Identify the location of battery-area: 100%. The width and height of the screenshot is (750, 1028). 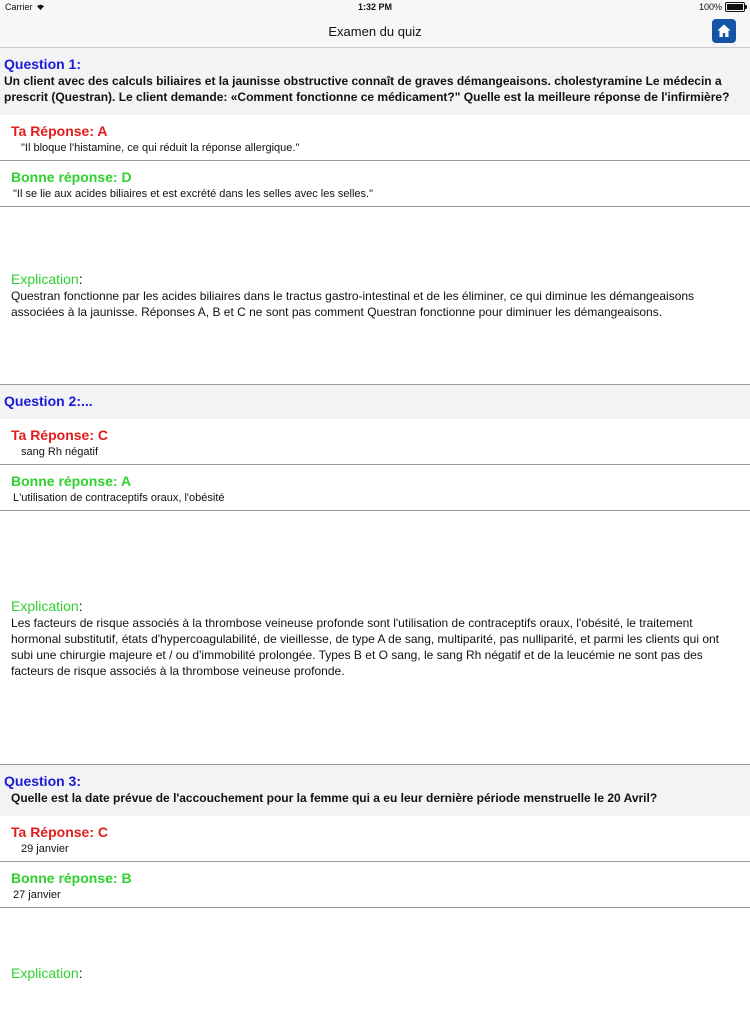
(722, 7).